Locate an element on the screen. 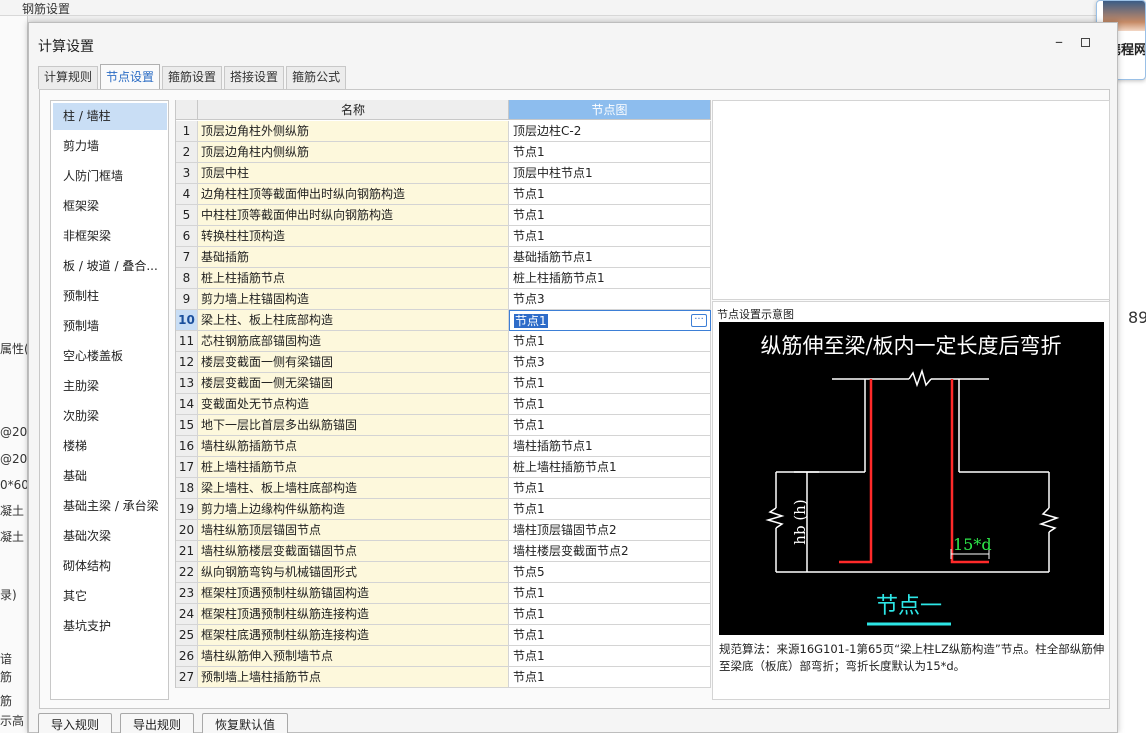 Image resolution: width=1146 pixels, height=733 pixels. row-node-value: 桩上墙柱插筋节点1 is located at coordinates (610, 467).